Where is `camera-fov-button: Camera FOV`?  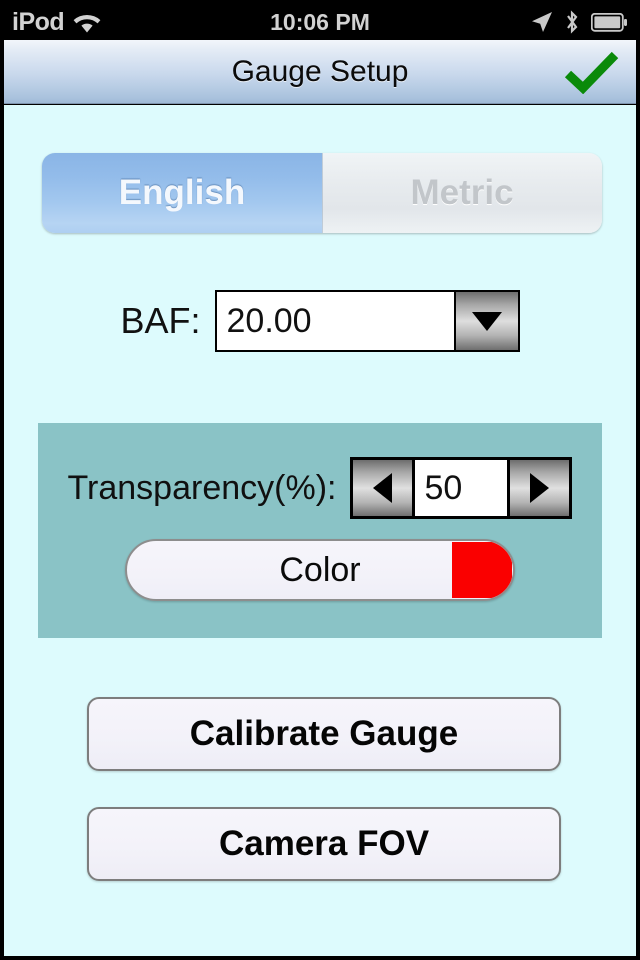
camera-fov-button: Camera FOV is located at coordinates (324, 844).